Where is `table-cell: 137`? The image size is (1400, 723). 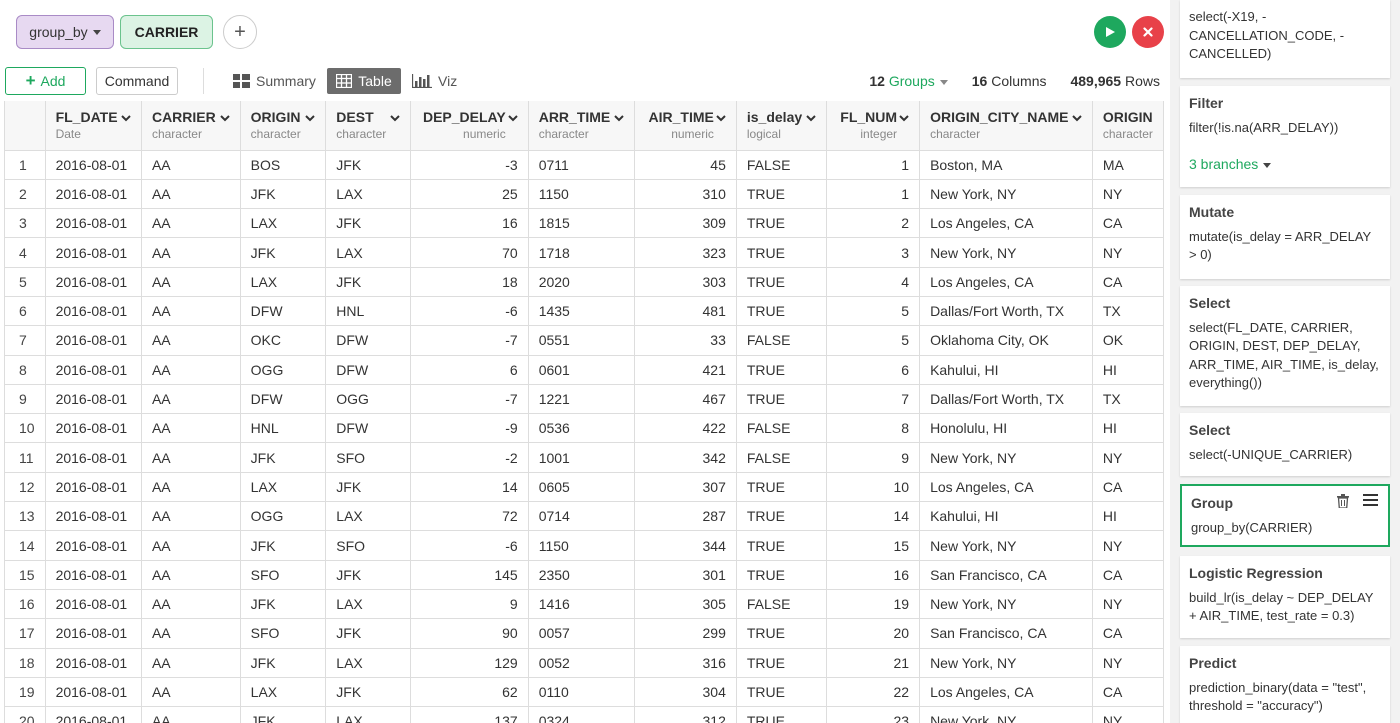 table-cell: 137 is located at coordinates (469, 714).